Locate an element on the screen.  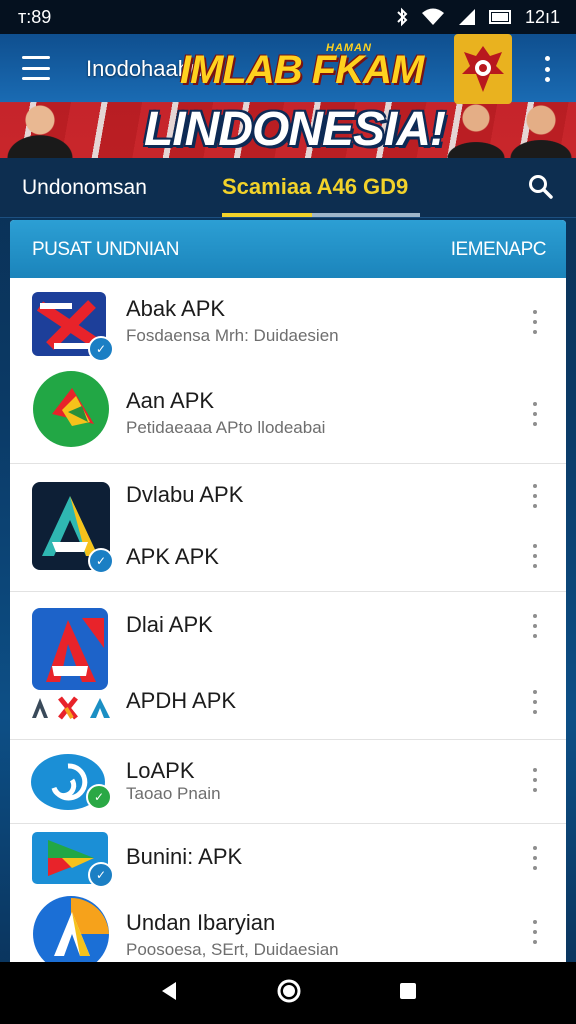
card-header-action: IEMENAPC is located at coordinates (499, 250).